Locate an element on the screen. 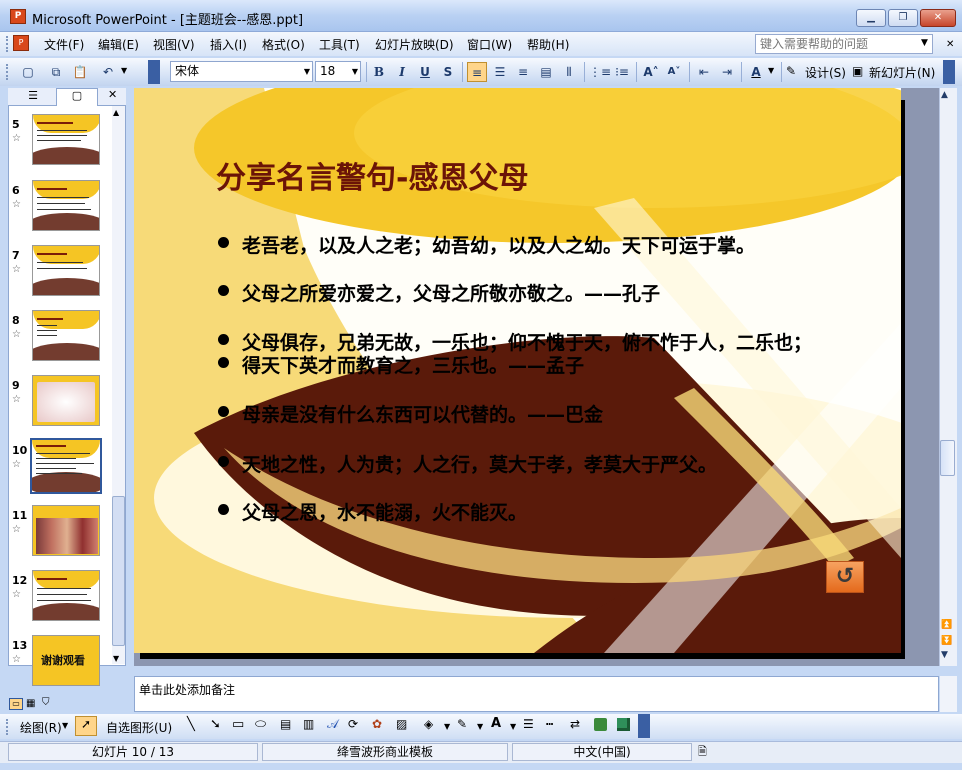 The height and width of the screenshot is (770, 962). bullet-text: 母亲是没有什么东西可以代替的。——巴金 is located at coordinates (422, 413).